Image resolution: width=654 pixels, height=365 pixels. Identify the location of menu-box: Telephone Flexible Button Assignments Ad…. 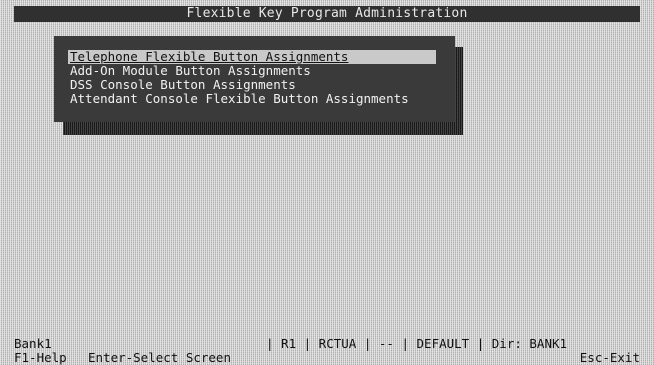
(254, 79).